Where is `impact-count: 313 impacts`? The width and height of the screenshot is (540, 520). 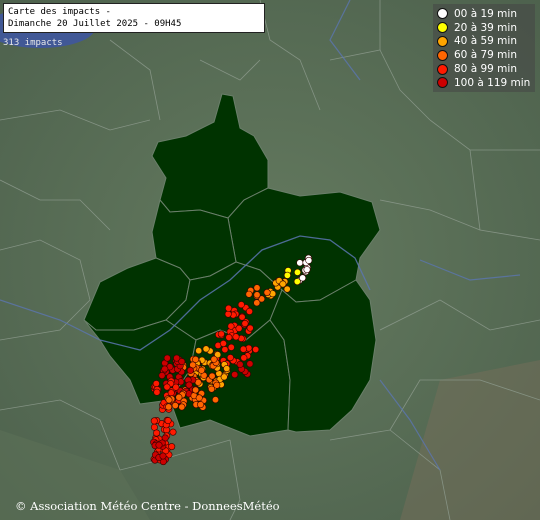
impact-count: 313 impacts is located at coordinates (33, 43).